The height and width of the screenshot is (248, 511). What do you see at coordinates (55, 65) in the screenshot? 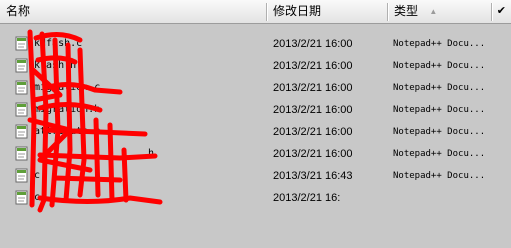
I see `file-name: kfash.h` at bounding box center [55, 65].